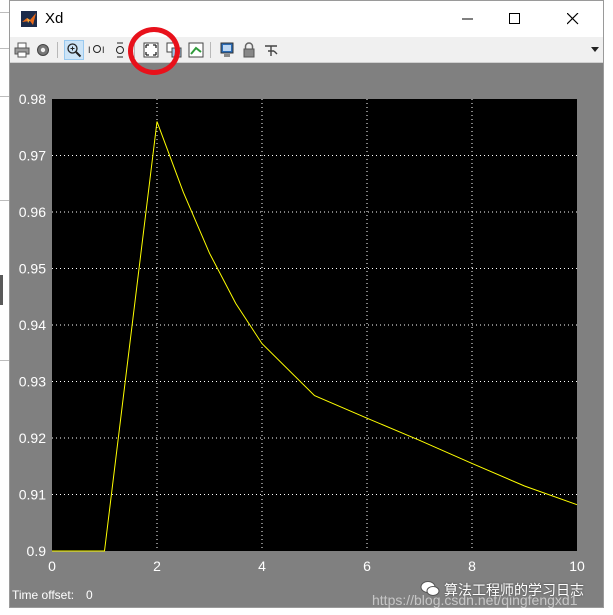  Describe the element at coordinates (306, 19) in the screenshot. I see `title-bar: Xd` at that location.